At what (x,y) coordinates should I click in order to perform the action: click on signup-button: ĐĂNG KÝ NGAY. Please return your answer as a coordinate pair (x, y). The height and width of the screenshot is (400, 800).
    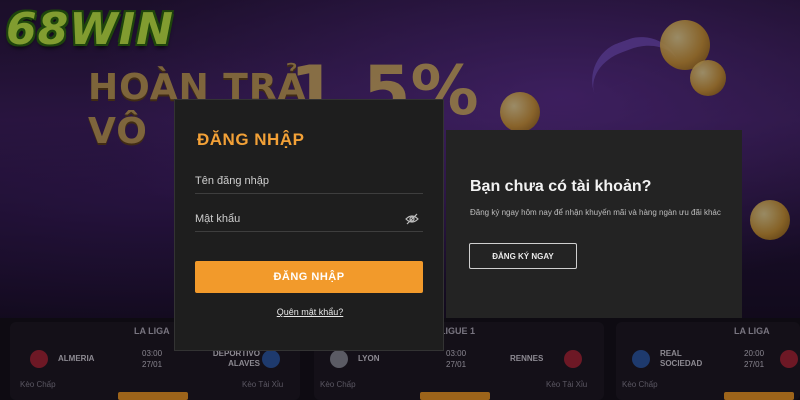
    Looking at the image, I should click on (523, 256).